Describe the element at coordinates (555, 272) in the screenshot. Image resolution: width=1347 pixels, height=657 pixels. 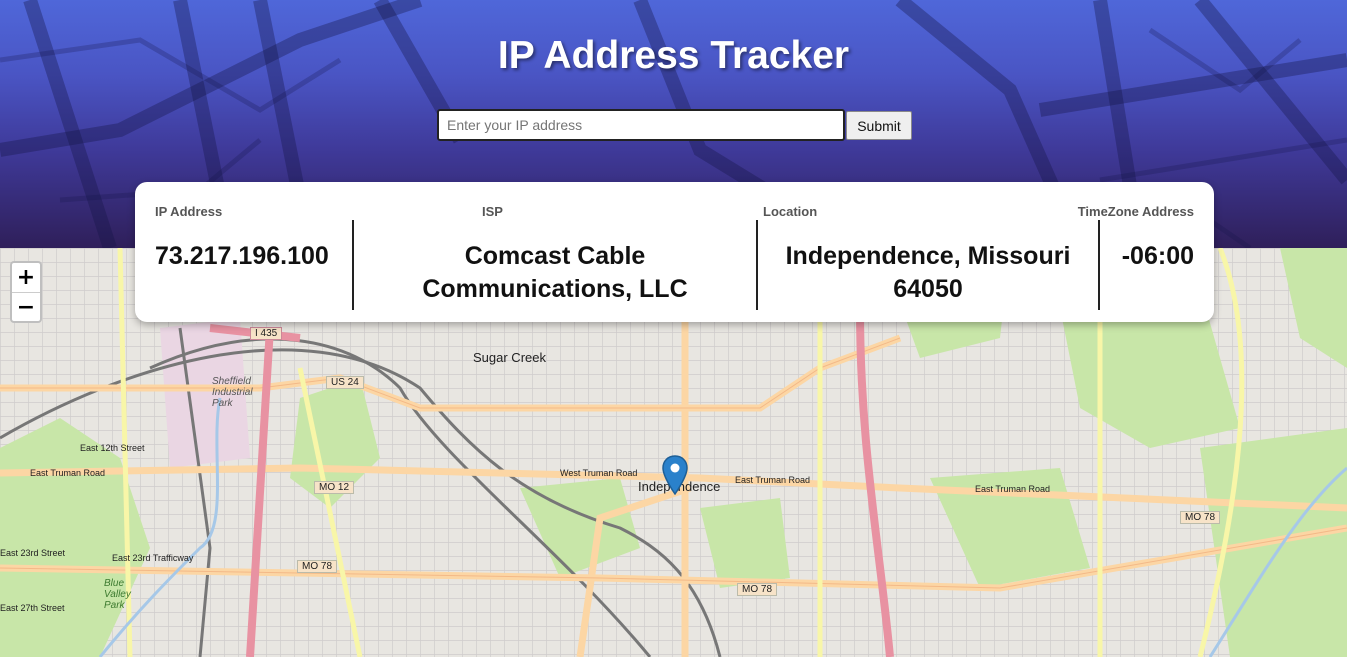
I see `isp-value: Comcast Cable Communications, LLC` at that location.